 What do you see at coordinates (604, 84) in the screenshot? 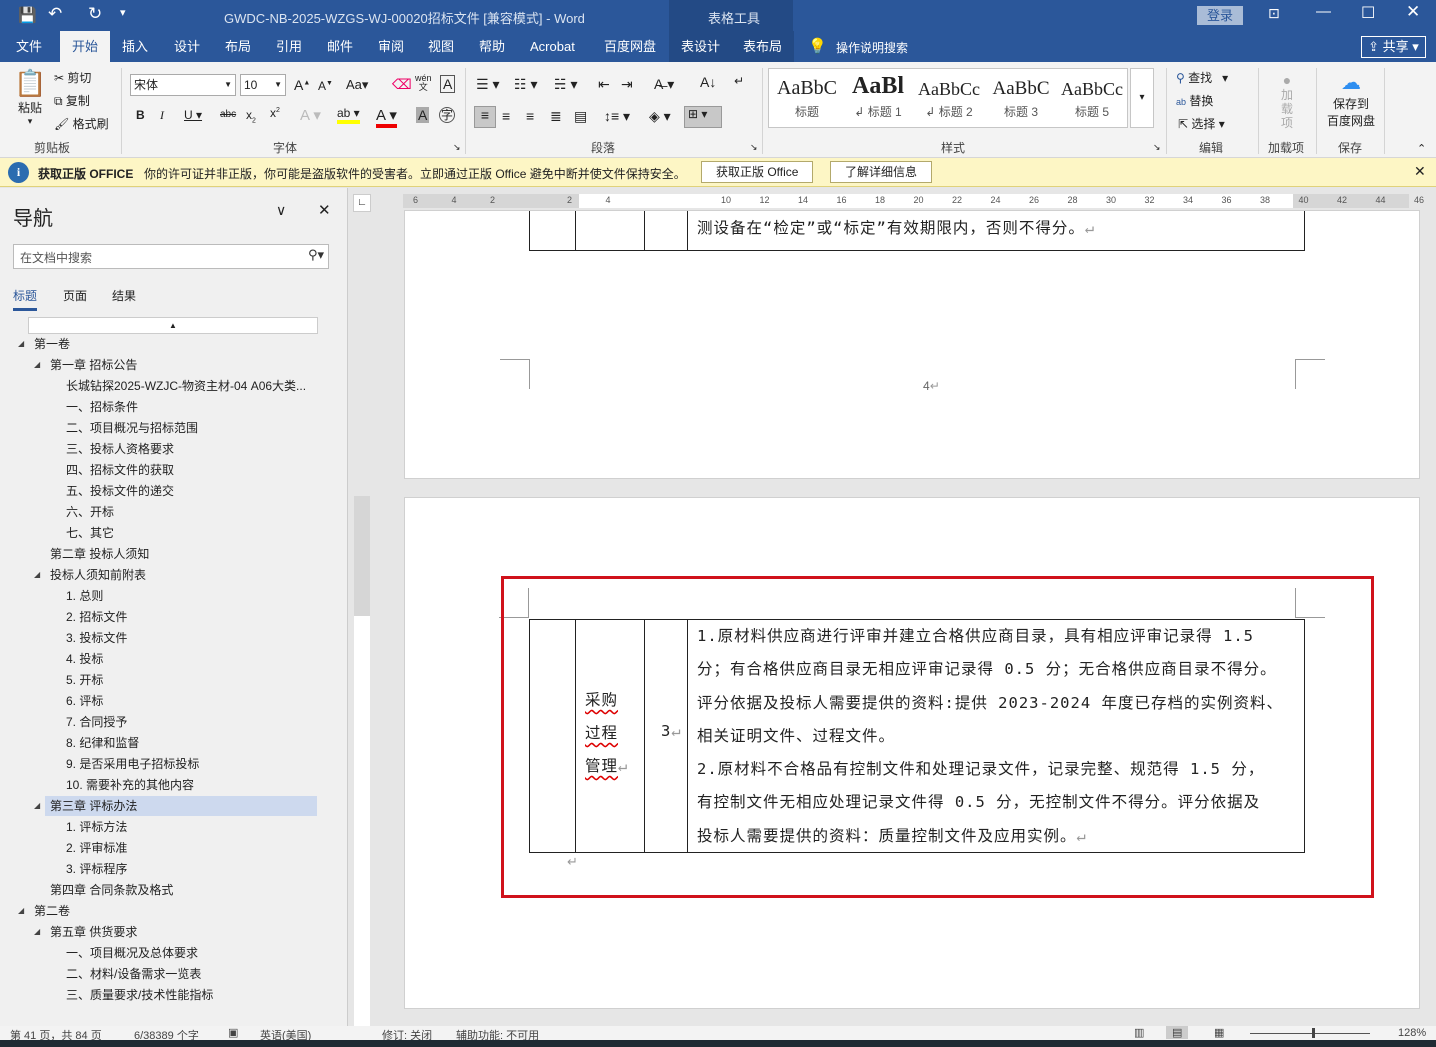
I see `decrease-indent-icon: ⇤` at bounding box center [604, 84].